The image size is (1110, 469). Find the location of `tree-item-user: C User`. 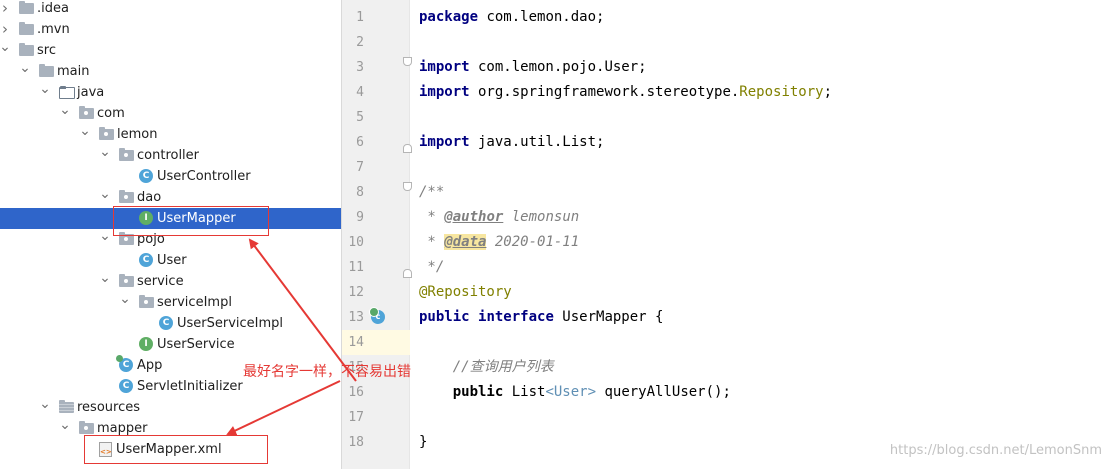

tree-item-user: C User is located at coordinates (170, 260).